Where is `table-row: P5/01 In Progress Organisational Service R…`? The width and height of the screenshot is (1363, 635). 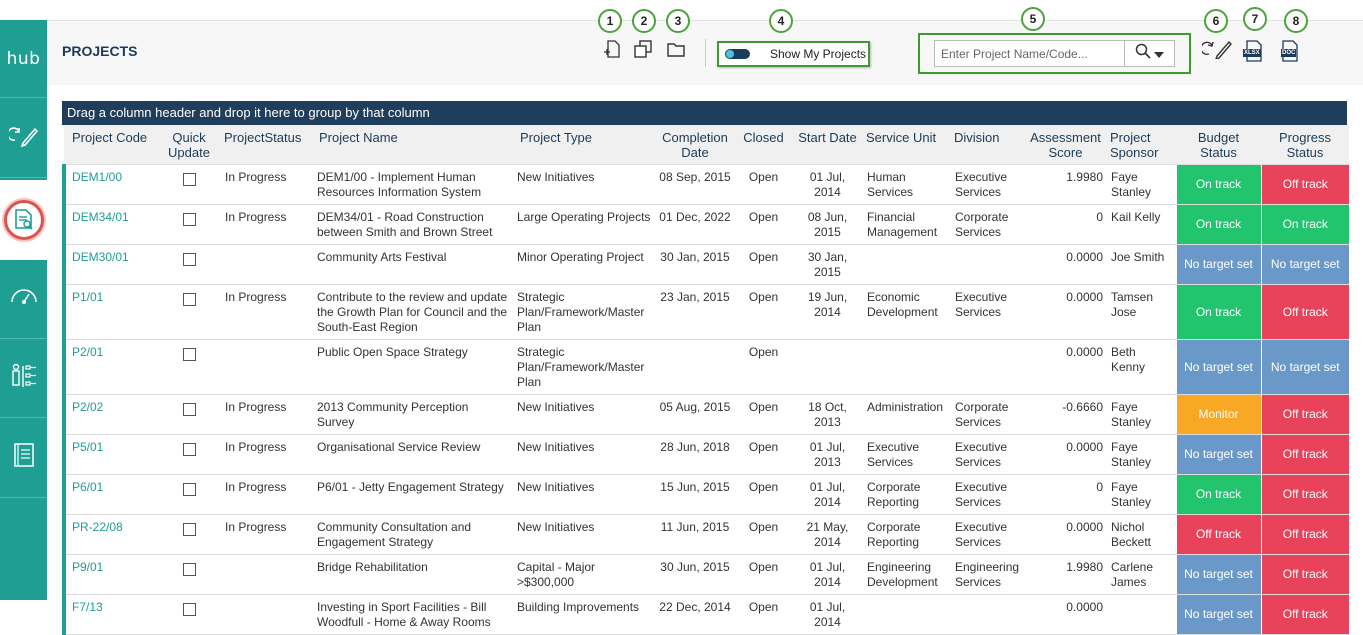
table-row: P5/01 In Progress Organisational Service R… is located at coordinates (705, 454).